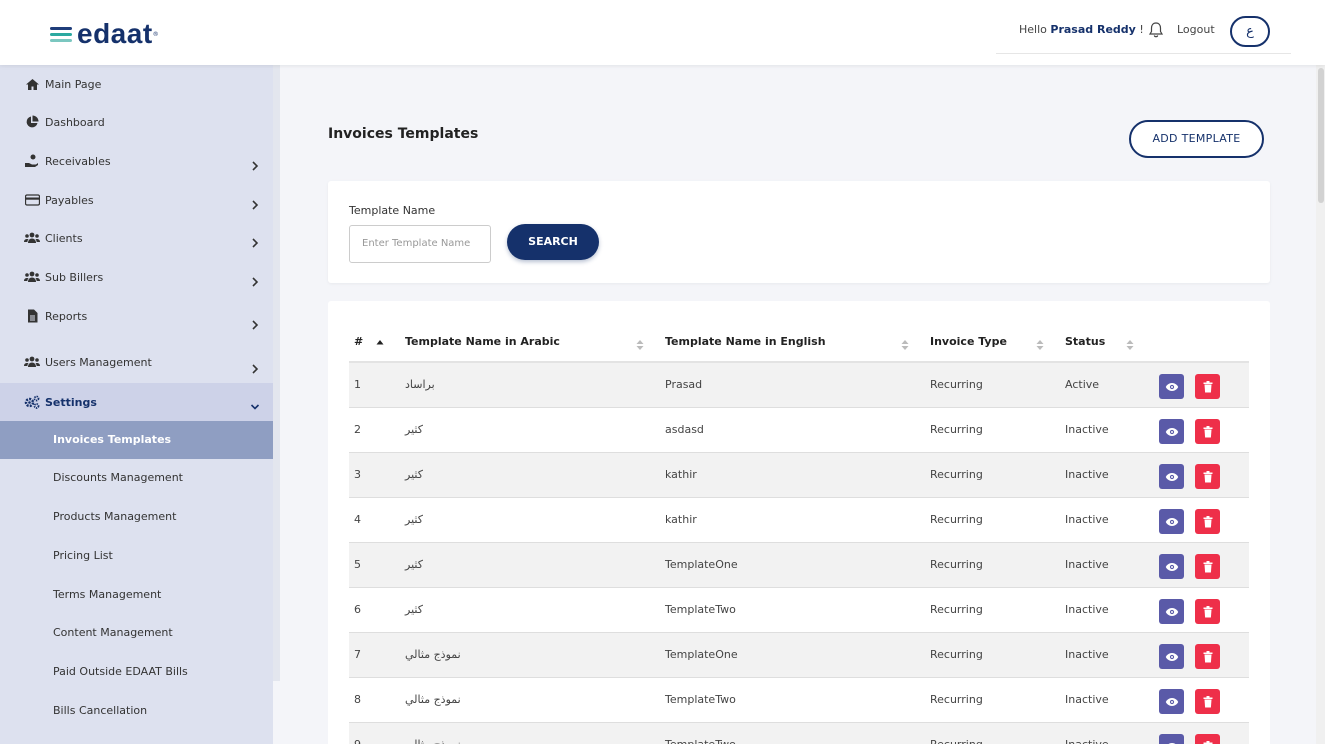  Describe the element at coordinates (136, 122) in the screenshot. I see `sidebar-item-dashboard: Dashboard` at that location.